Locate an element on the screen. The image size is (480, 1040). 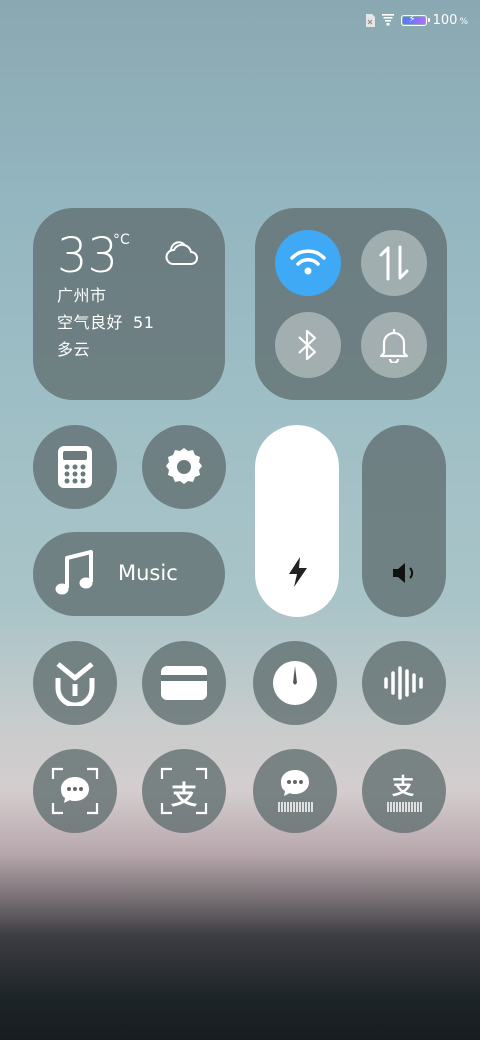
wechat-pay-code-icon is located at coordinates (295, 791).